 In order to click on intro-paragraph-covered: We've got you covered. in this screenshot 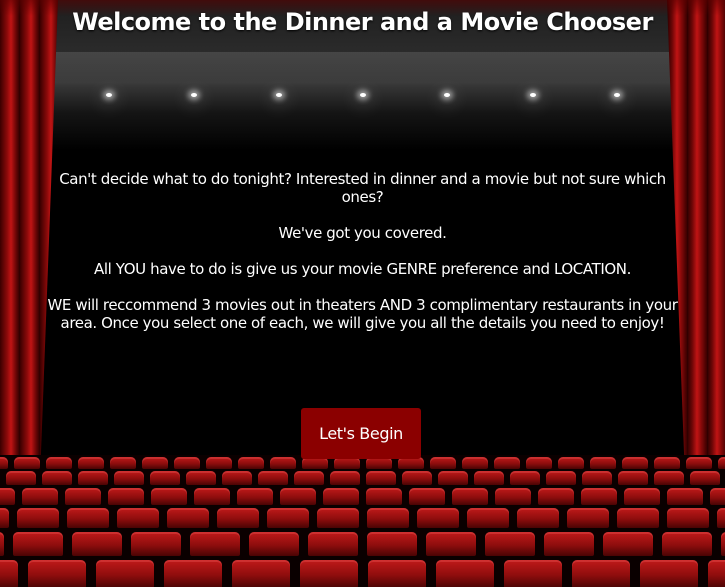, I will do `click(362, 233)`.